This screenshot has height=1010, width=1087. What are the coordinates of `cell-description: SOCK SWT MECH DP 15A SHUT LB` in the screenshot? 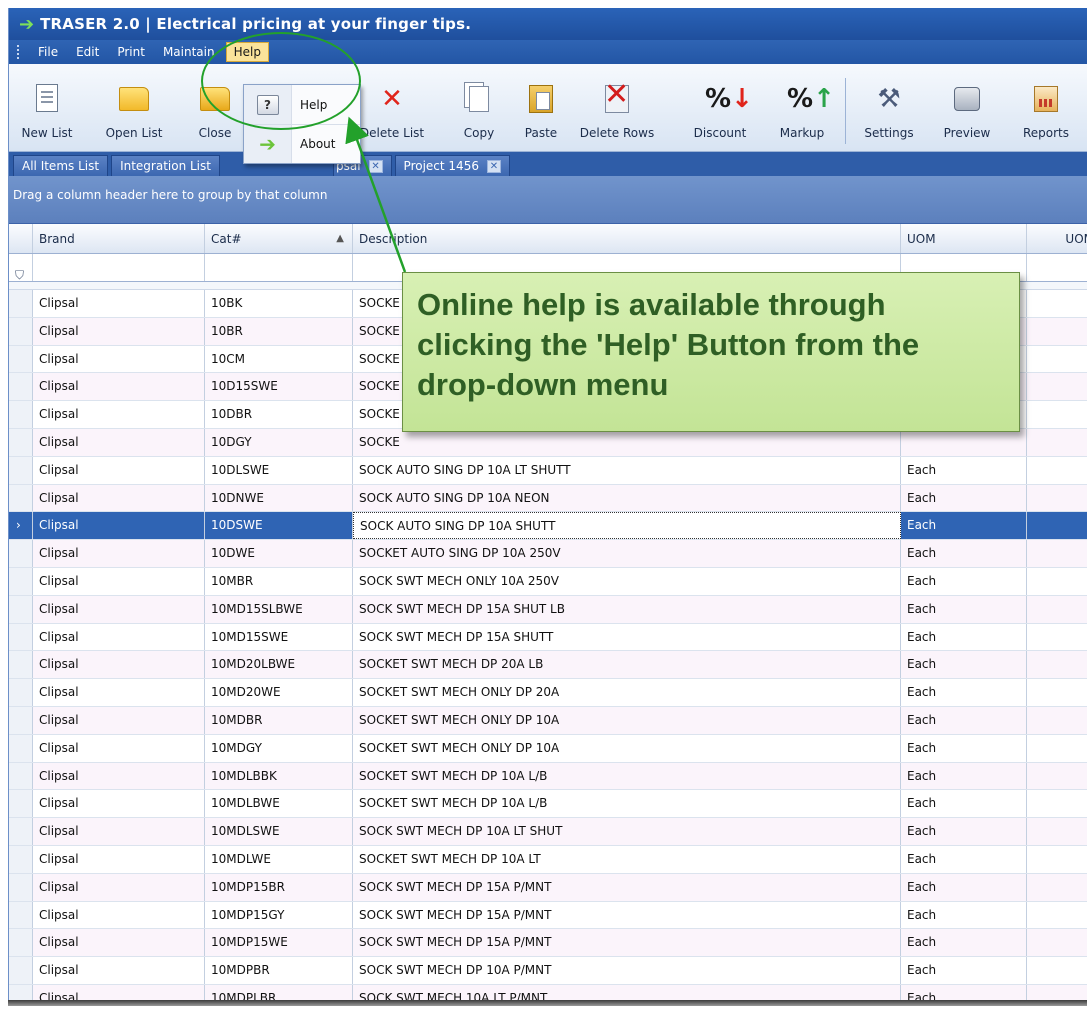 It's located at (627, 609).